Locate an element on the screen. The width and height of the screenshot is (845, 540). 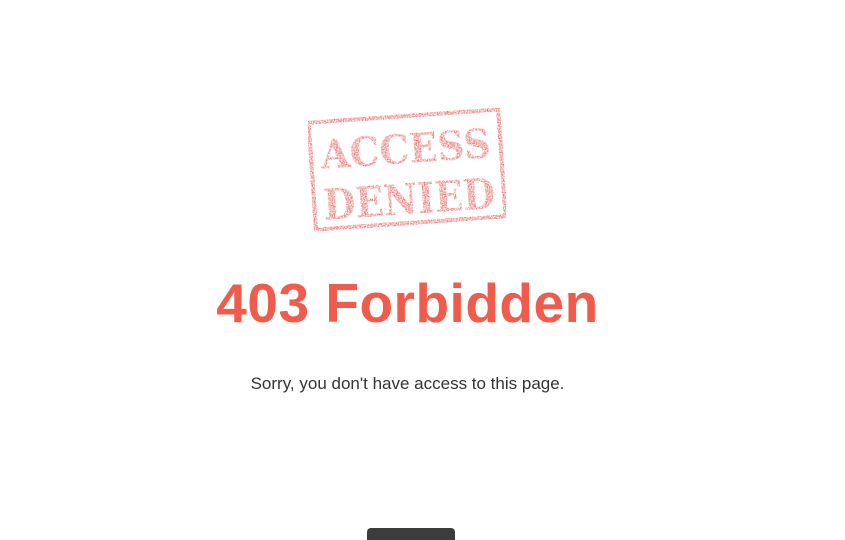
page-title: 403 Forbidden is located at coordinates (407, 303).